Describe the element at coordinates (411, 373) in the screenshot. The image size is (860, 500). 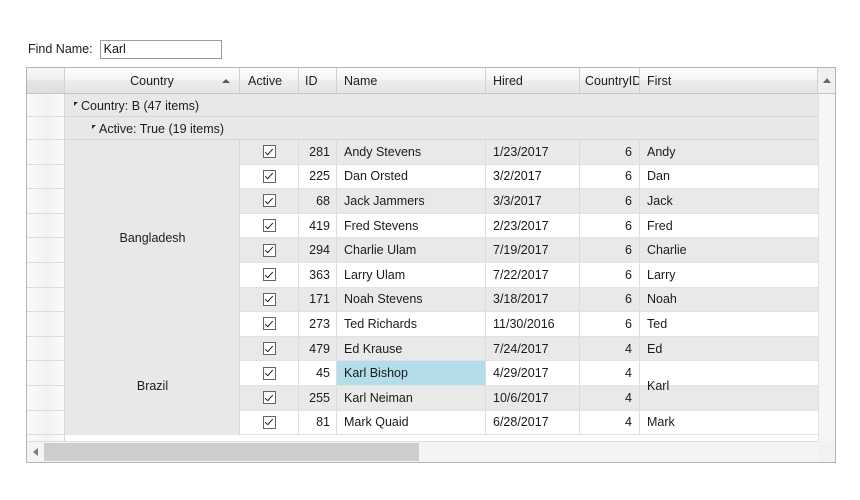
I see `cell-name: Karl Bishop` at that location.